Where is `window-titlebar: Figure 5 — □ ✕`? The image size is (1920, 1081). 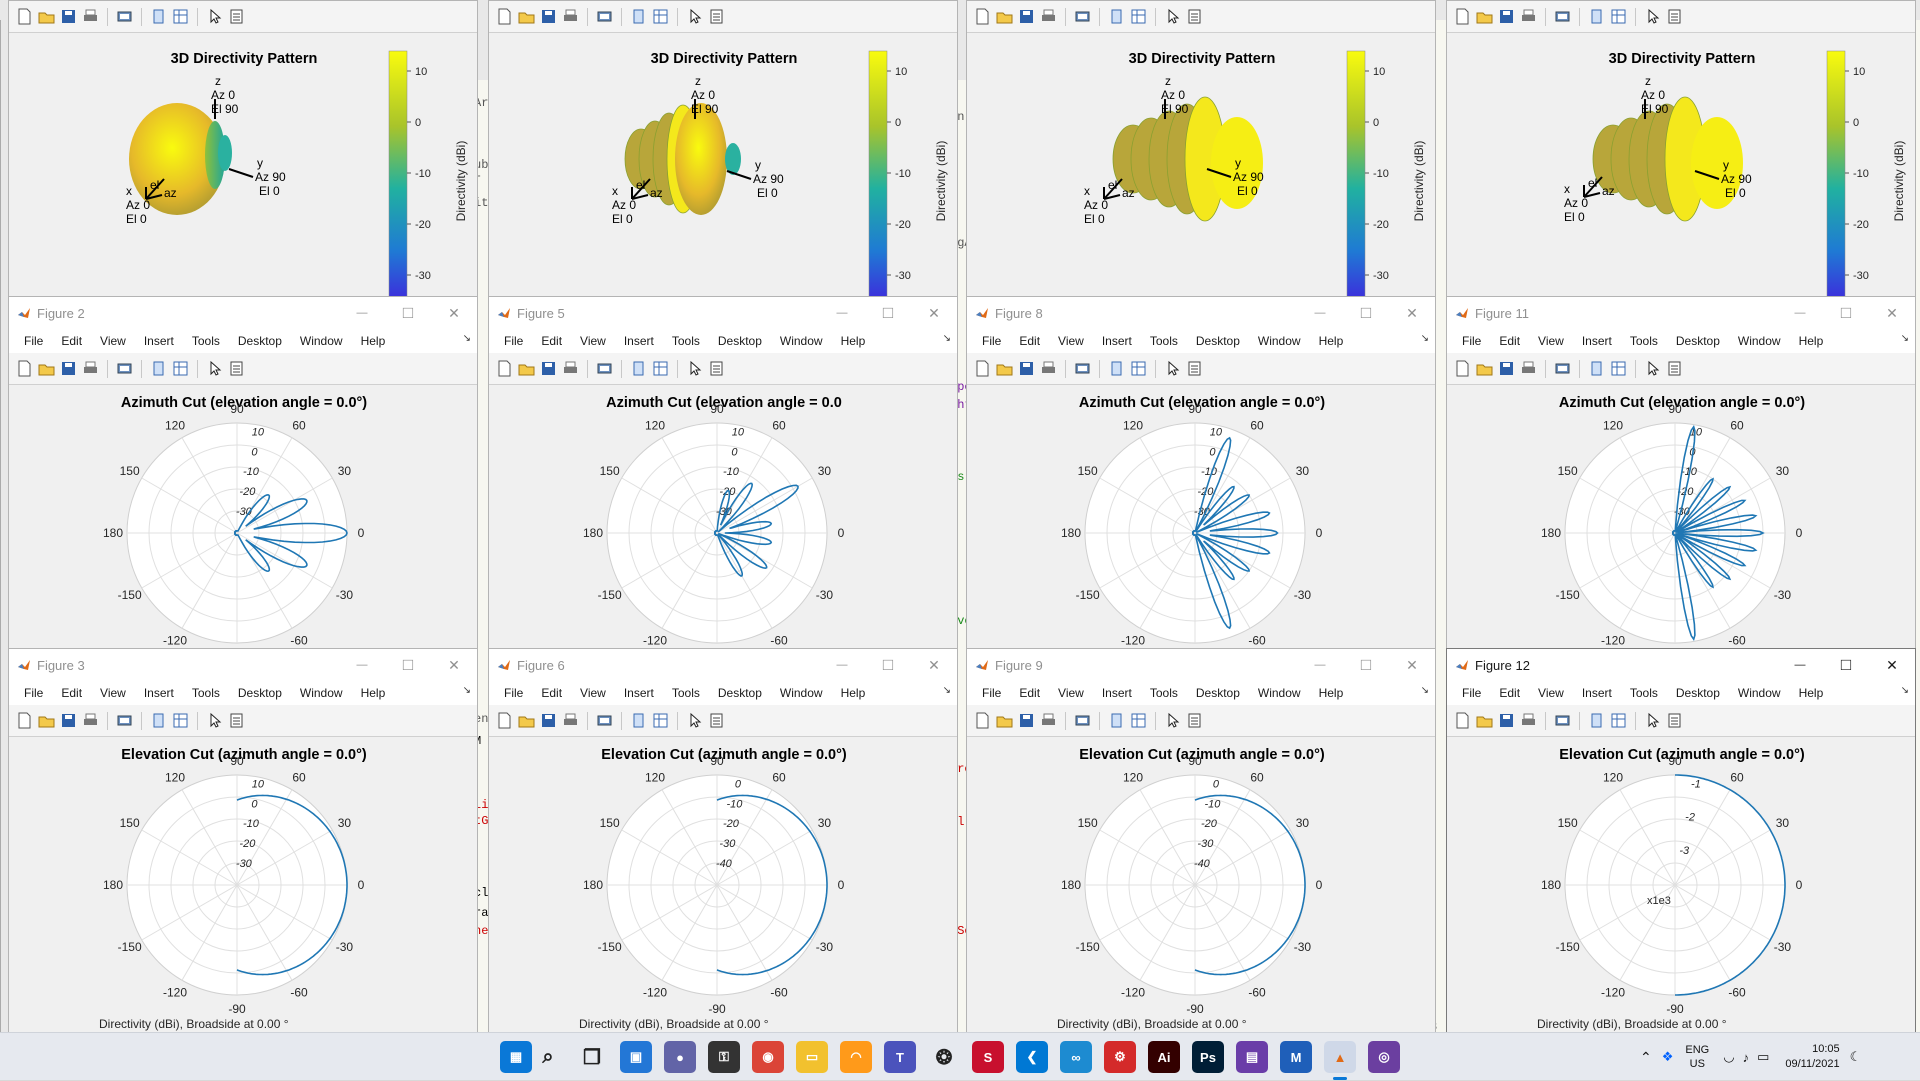 window-titlebar: Figure 5 — □ ✕ is located at coordinates (723, 313).